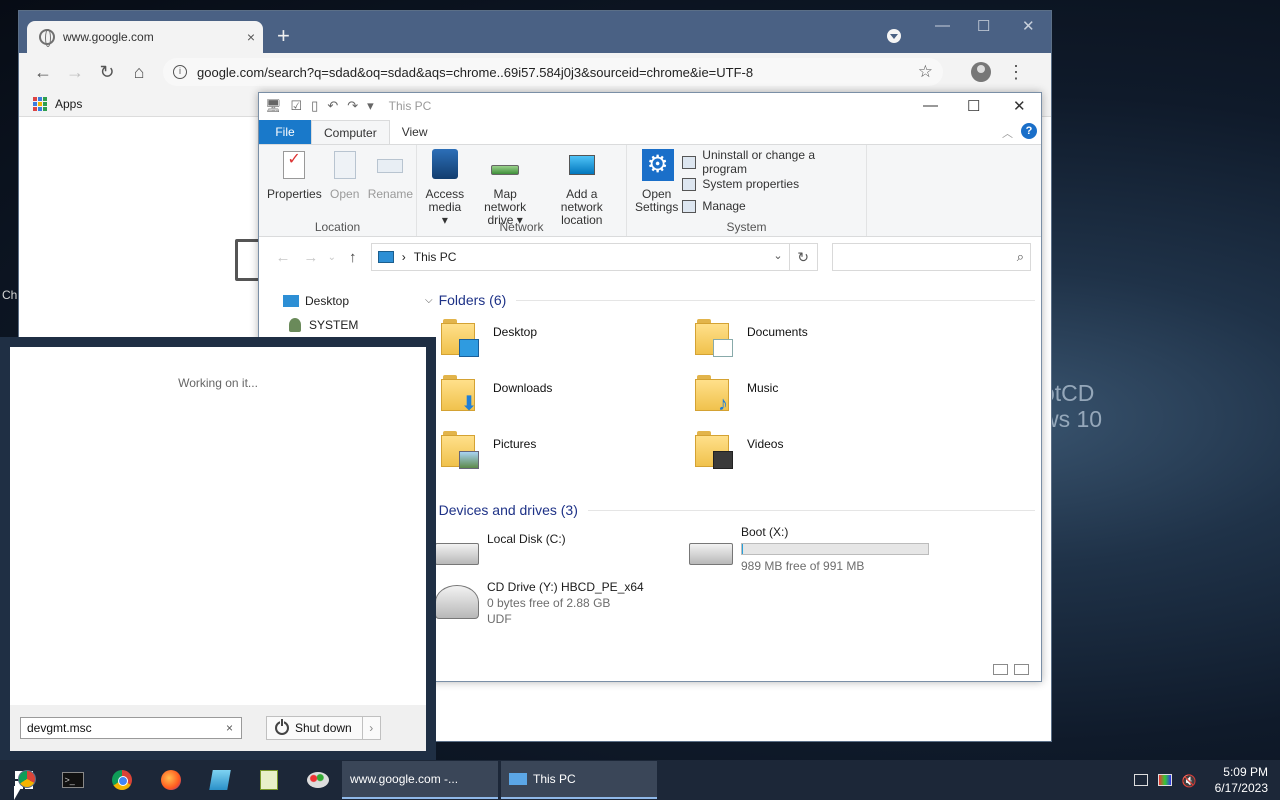  I want to click on properties-quick-icon: ☑, so click(297, 106).